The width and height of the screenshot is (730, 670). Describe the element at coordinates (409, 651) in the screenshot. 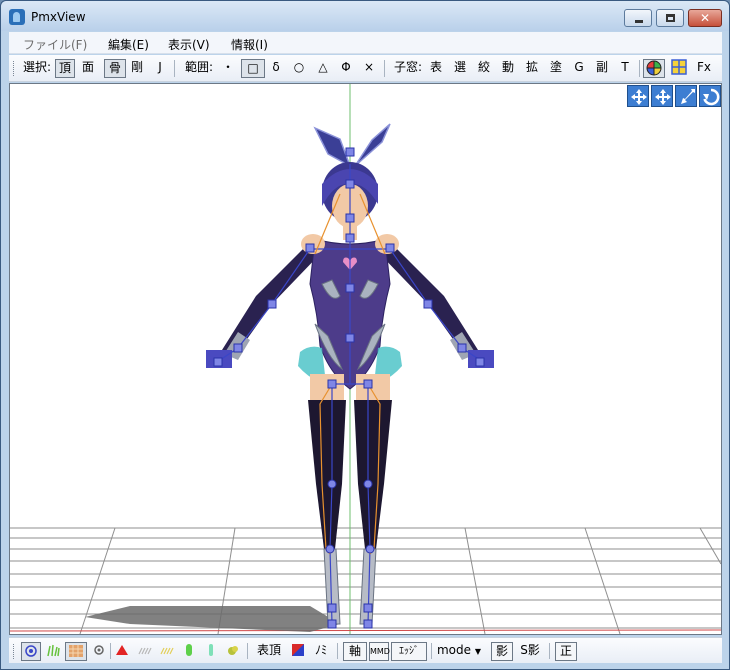

I see `edge-button: ｴｯｼﾞ` at that location.